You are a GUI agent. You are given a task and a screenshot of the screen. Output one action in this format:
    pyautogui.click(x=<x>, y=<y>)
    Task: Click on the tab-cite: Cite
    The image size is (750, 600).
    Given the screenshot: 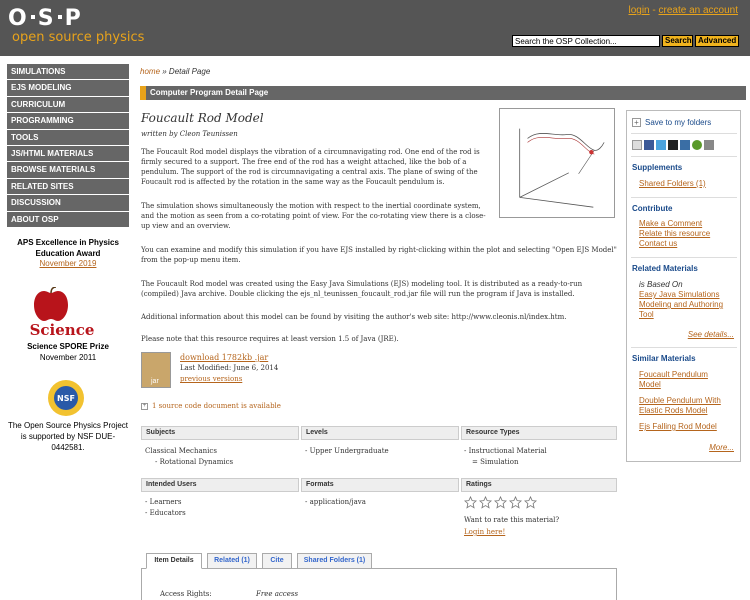 What is the action you would take?
    pyautogui.click(x=277, y=561)
    